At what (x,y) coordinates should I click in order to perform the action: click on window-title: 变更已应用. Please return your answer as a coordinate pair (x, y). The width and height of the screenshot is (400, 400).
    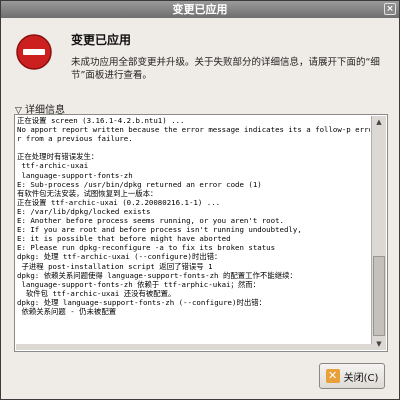
    Looking at the image, I should click on (200, 9).